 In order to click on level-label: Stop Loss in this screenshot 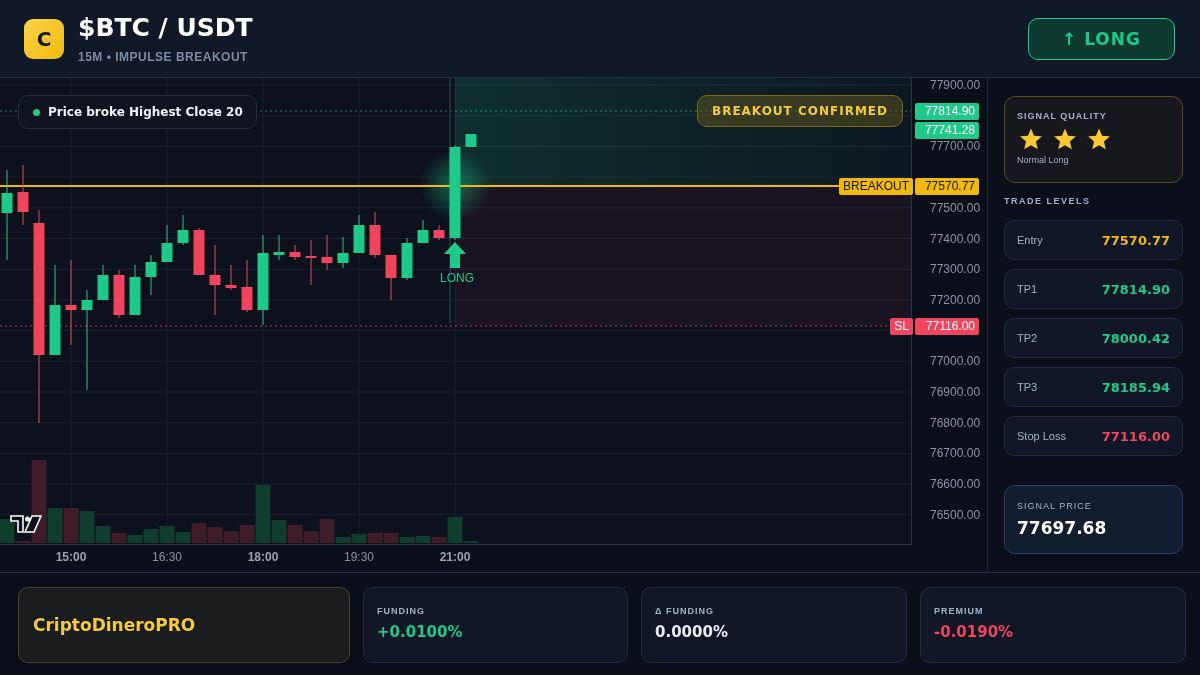, I will do `click(1041, 436)`.